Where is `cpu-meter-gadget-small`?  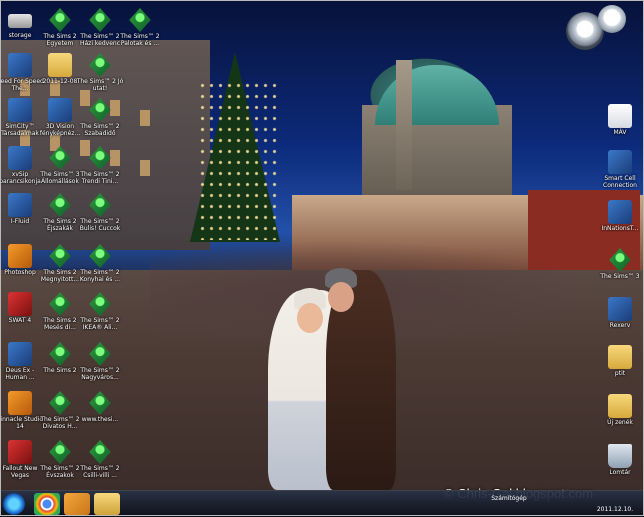
cpu-meter-gadget-small is located at coordinates (612, 19).